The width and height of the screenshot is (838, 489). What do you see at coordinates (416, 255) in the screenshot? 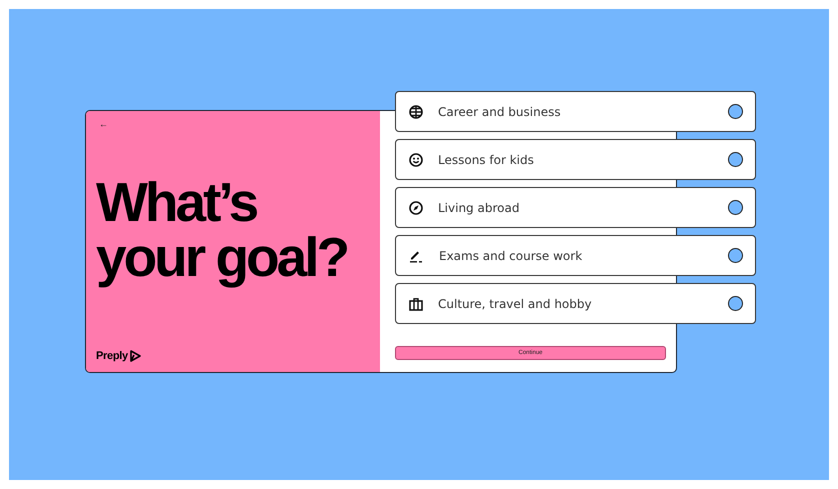
I see `pencil-icon` at bounding box center [416, 255].